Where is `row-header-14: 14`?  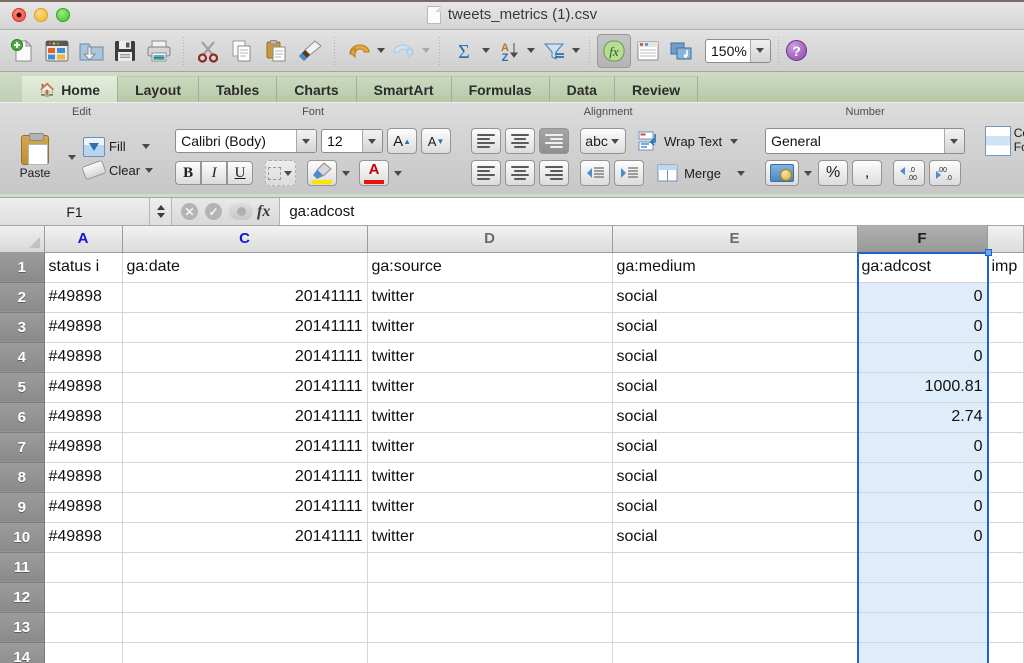 row-header-14: 14 is located at coordinates (22, 652).